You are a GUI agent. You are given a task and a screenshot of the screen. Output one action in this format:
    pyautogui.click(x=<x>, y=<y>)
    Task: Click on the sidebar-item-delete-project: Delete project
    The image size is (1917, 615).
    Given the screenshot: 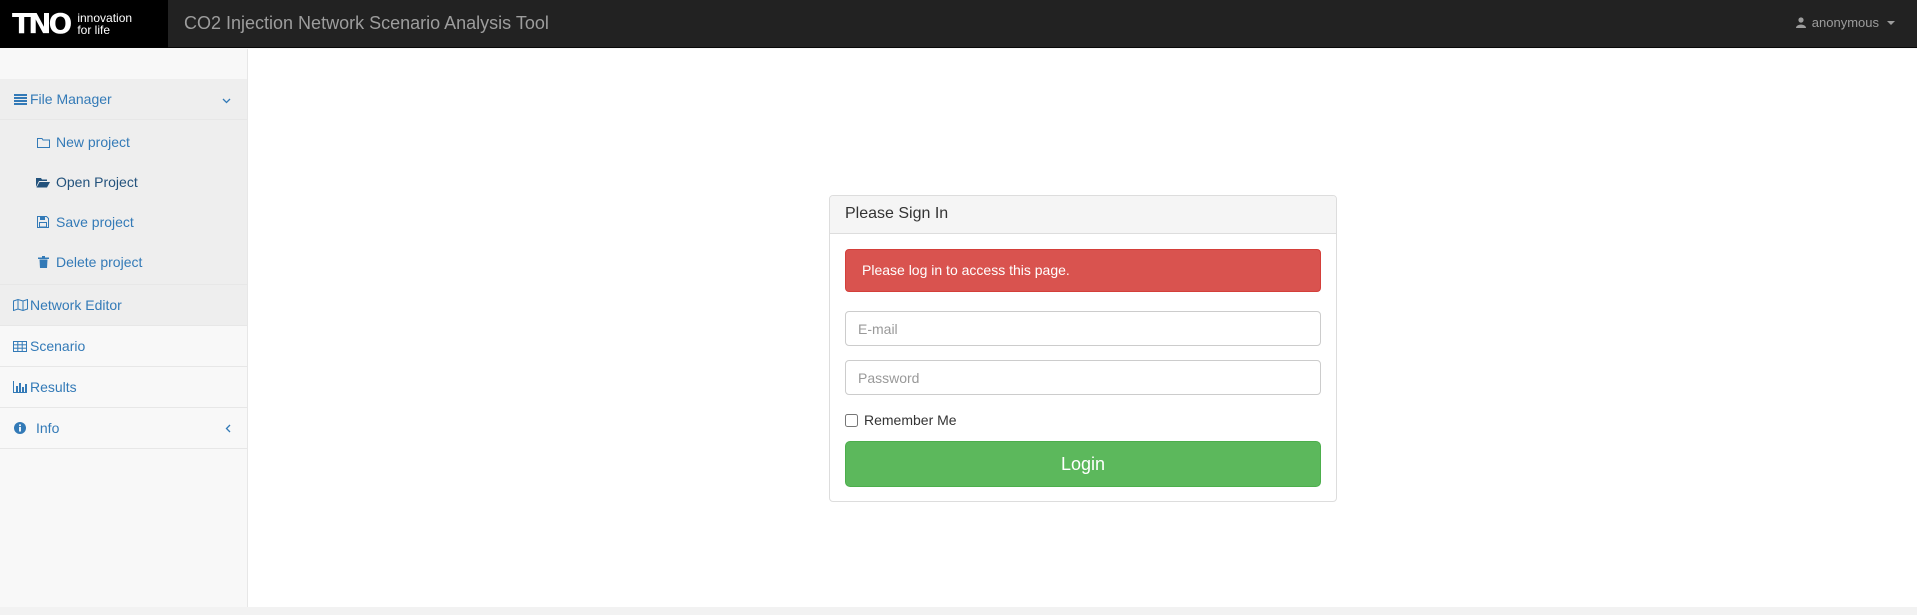 What is the action you would take?
    pyautogui.click(x=123, y=262)
    